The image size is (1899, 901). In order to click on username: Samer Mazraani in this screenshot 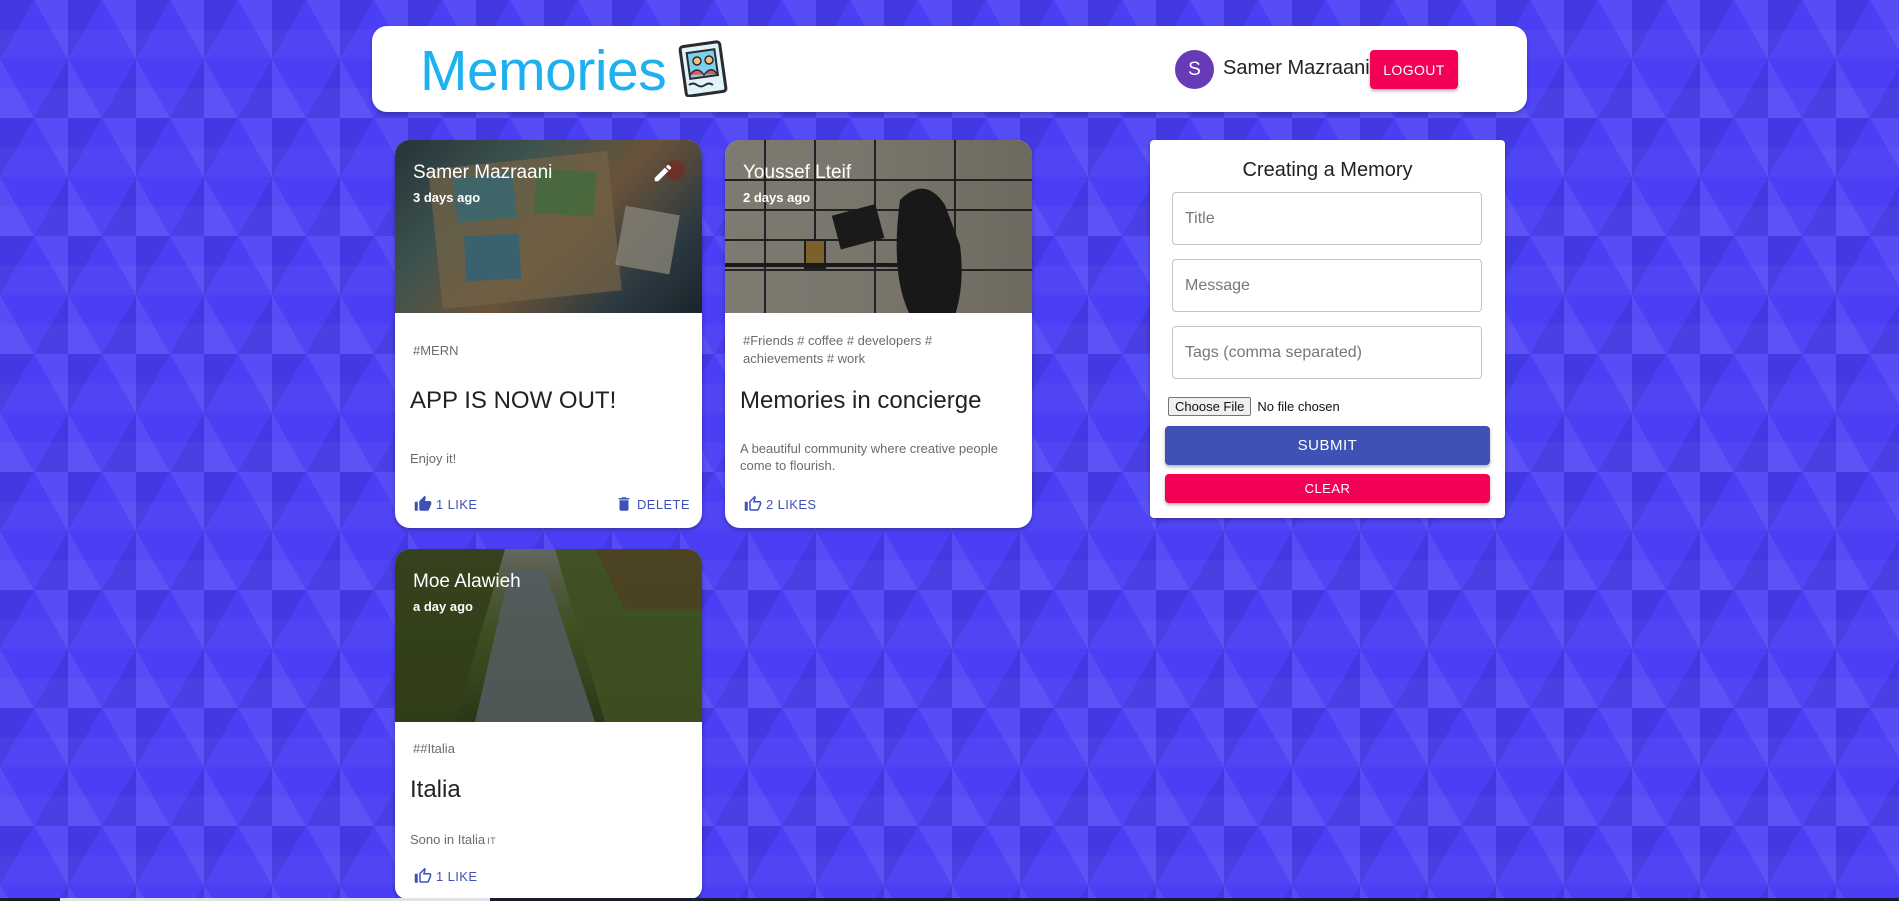, I will do `click(1296, 68)`.